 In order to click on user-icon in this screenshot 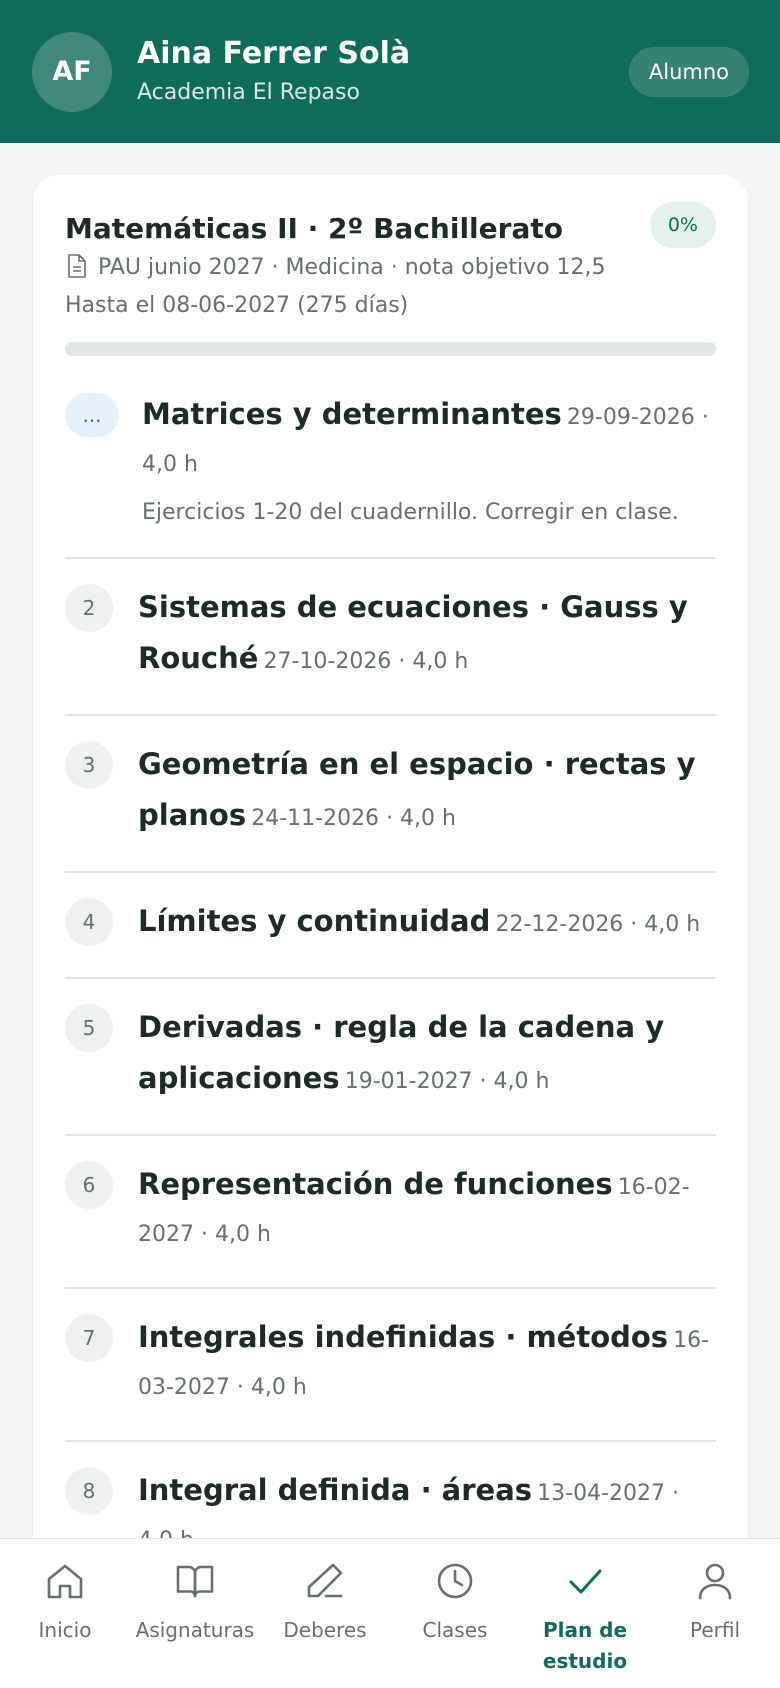, I will do `click(715, 1581)`.